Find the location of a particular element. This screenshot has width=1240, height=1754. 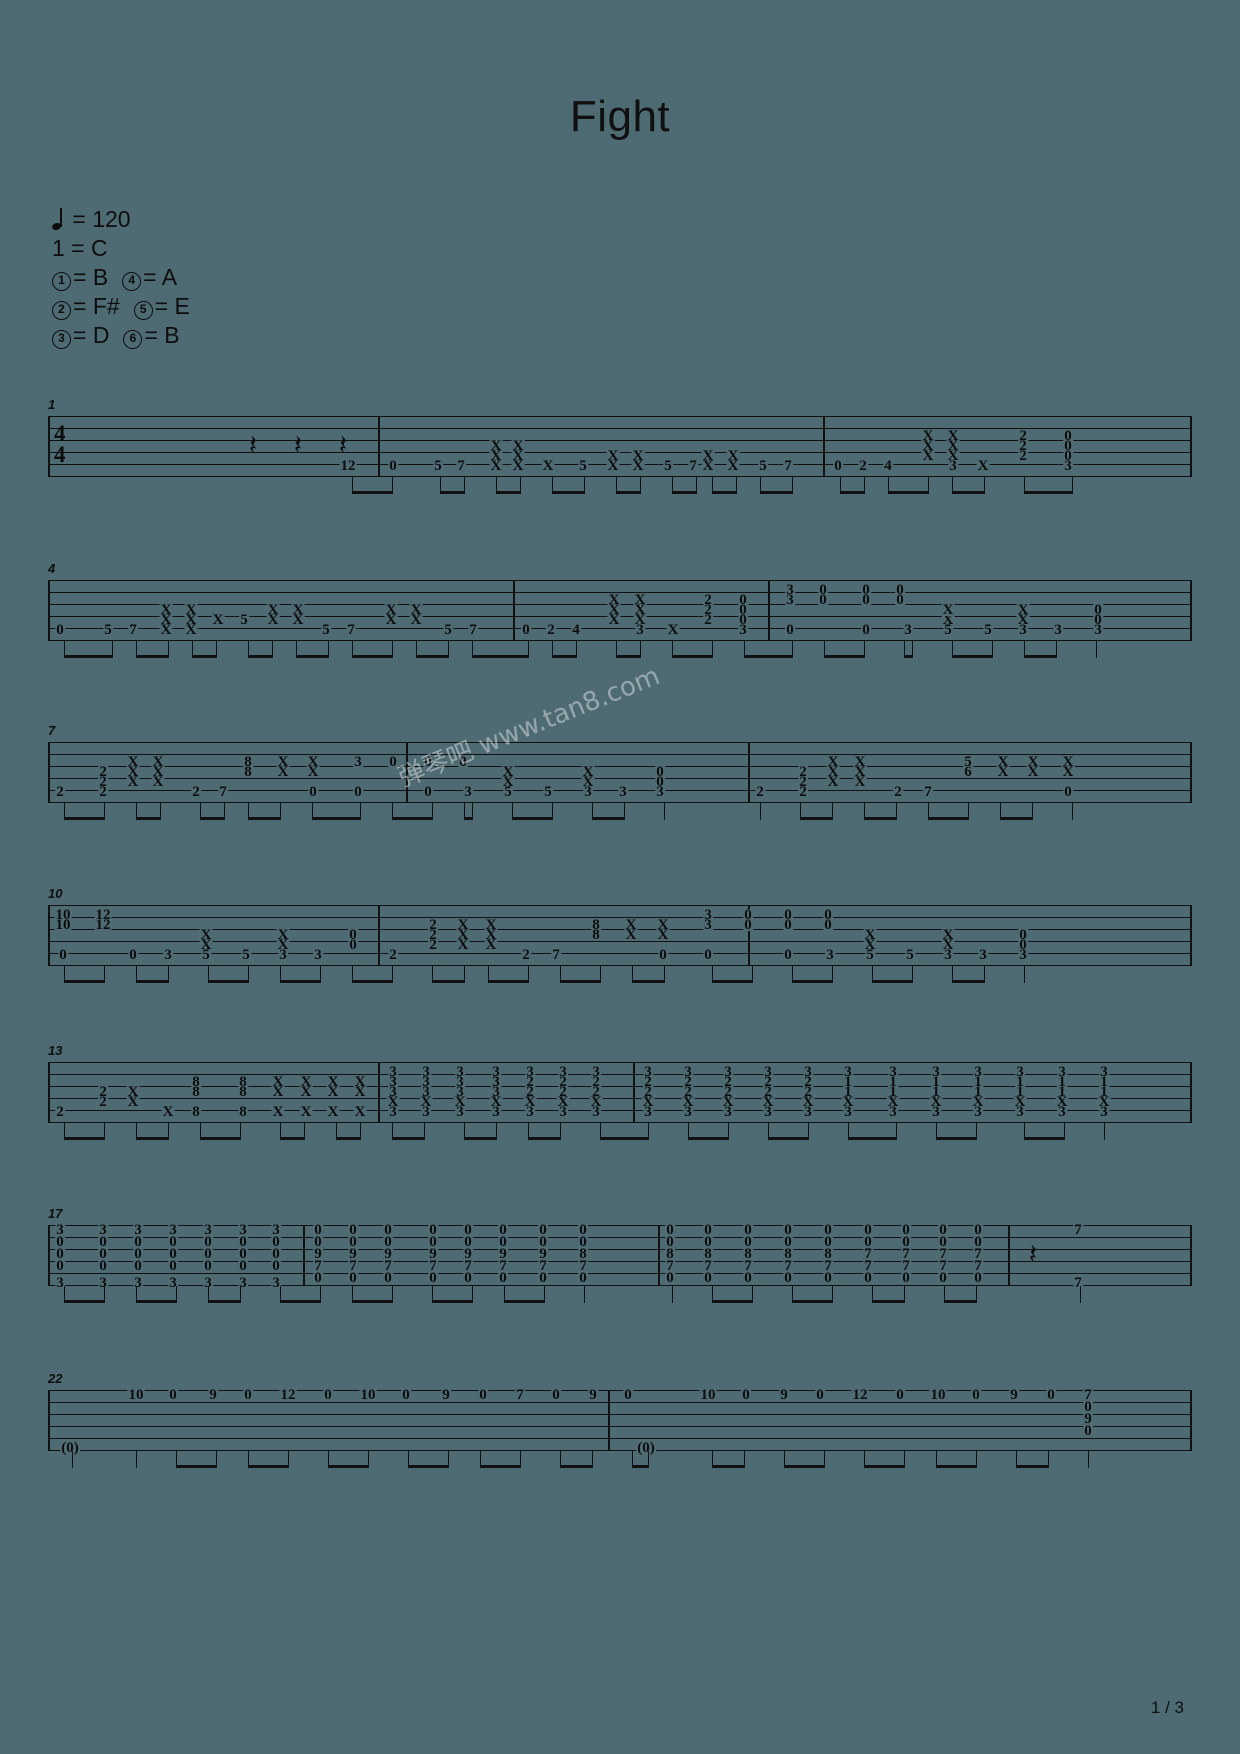

barline is located at coordinates (304, 1255).